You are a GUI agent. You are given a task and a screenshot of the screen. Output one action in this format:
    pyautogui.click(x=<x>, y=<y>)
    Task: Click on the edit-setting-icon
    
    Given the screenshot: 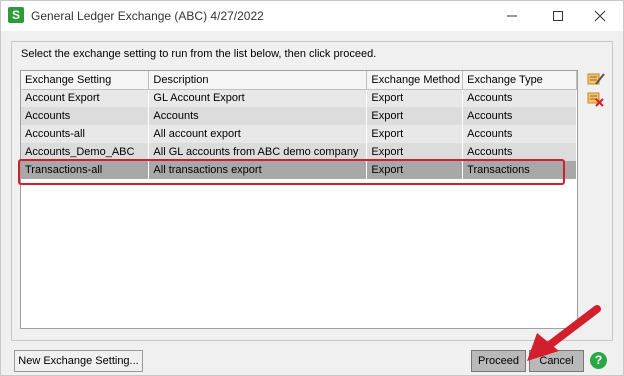 What is the action you would take?
    pyautogui.click(x=596, y=79)
    